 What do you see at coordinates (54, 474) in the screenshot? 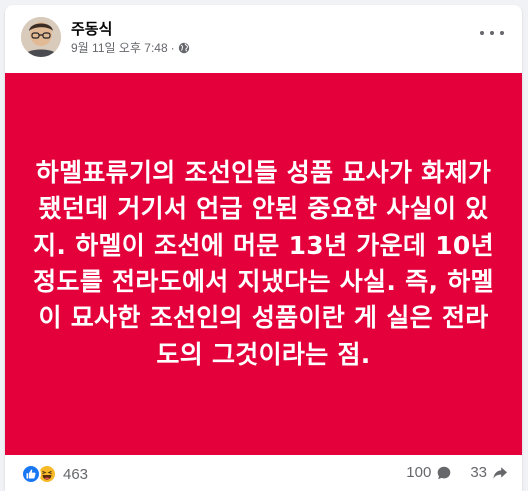
I see `reactions-summary: 463` at bounding box center [54, 474].